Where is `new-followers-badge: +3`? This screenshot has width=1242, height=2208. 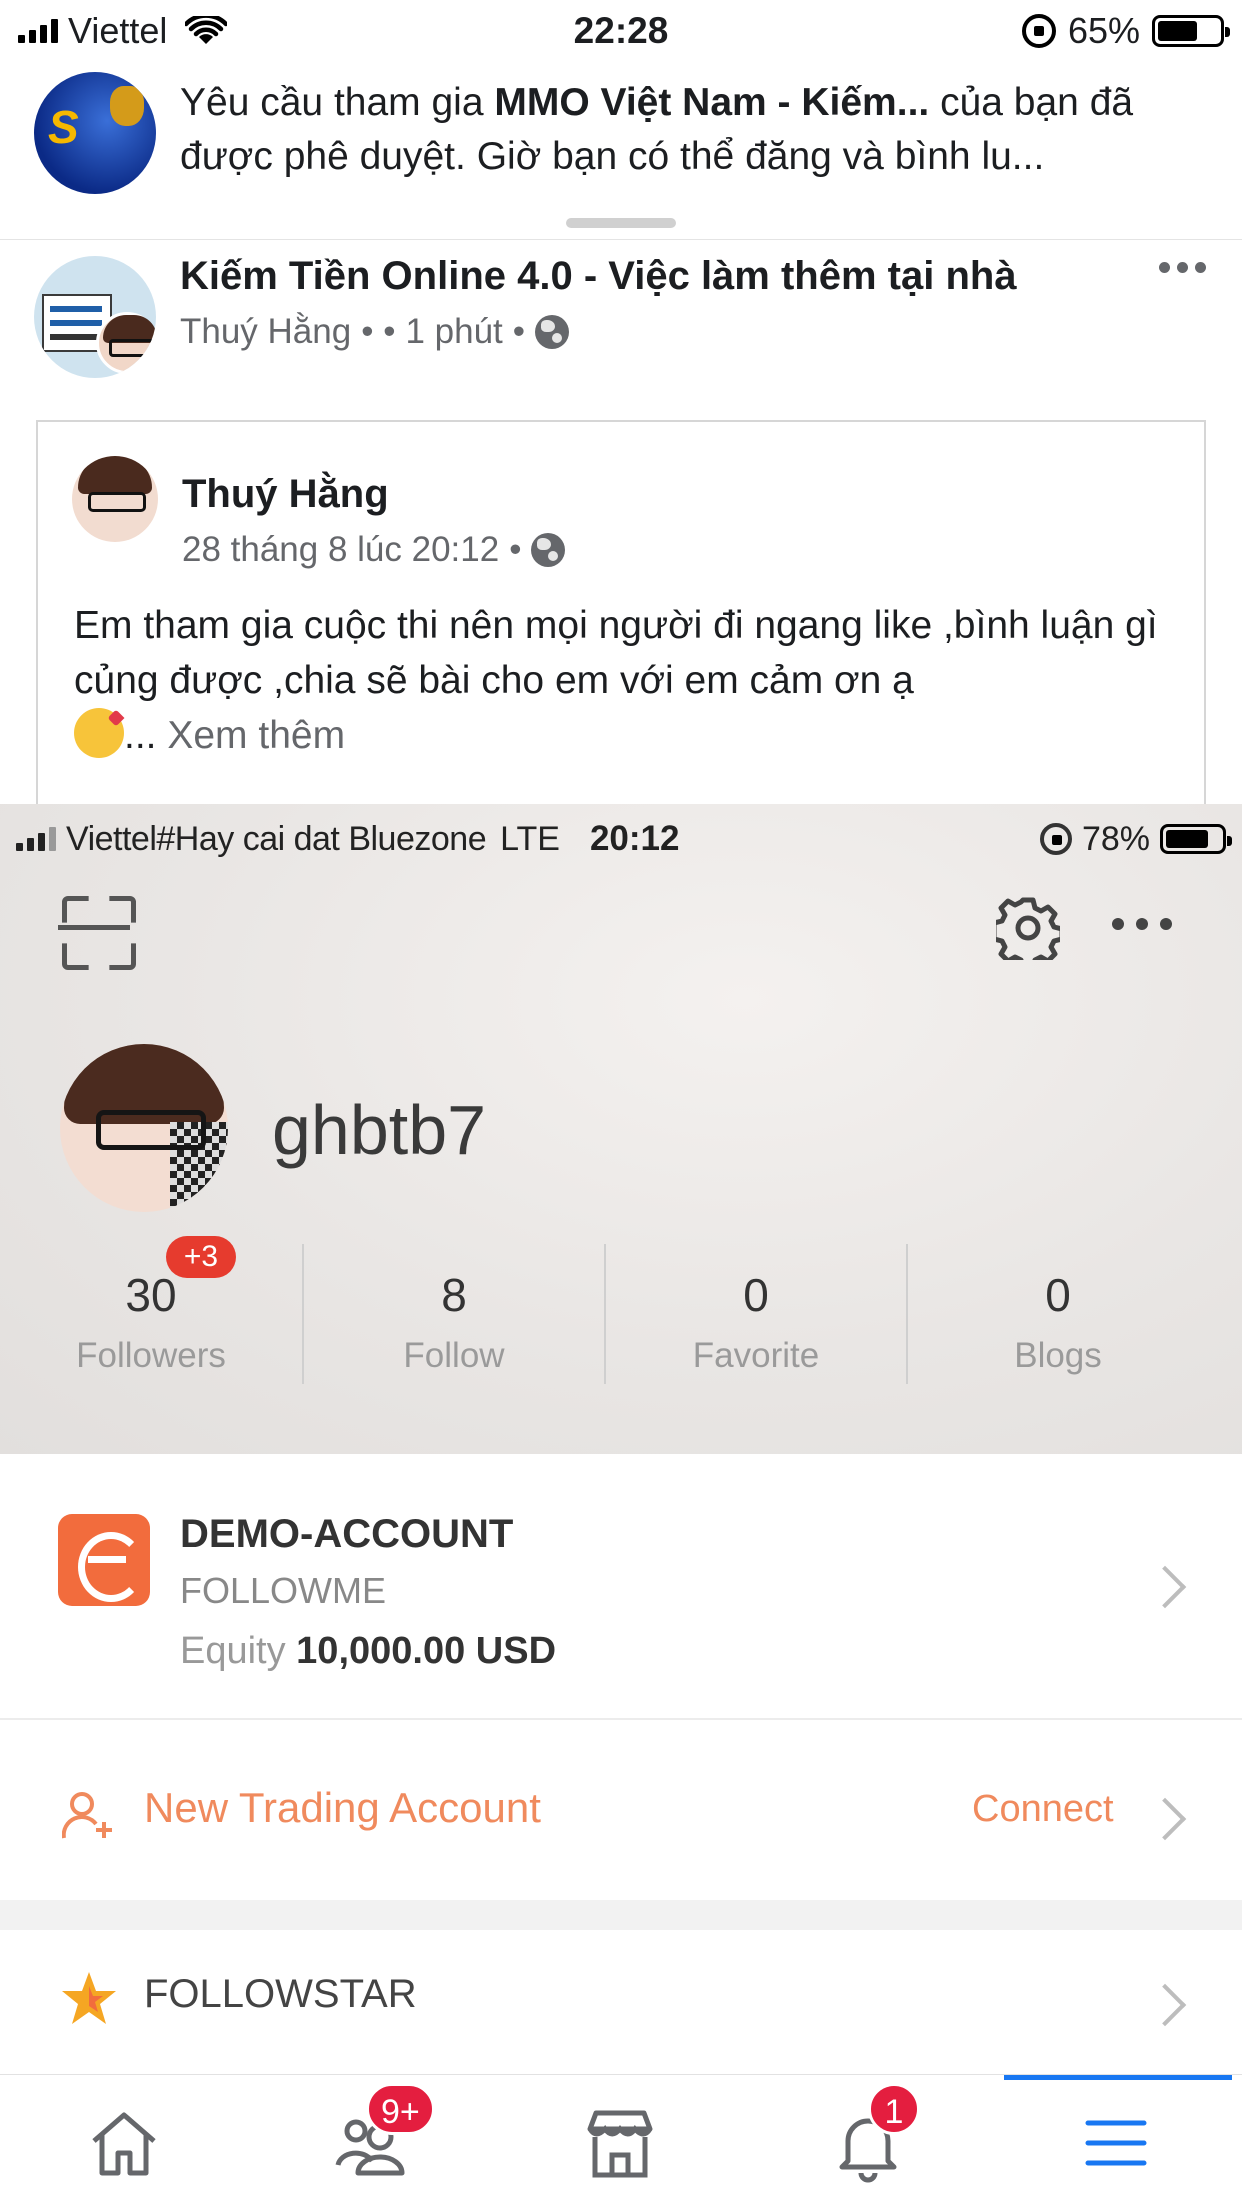 new-followers-badge: +3 is located at coordinates (201, 1257).